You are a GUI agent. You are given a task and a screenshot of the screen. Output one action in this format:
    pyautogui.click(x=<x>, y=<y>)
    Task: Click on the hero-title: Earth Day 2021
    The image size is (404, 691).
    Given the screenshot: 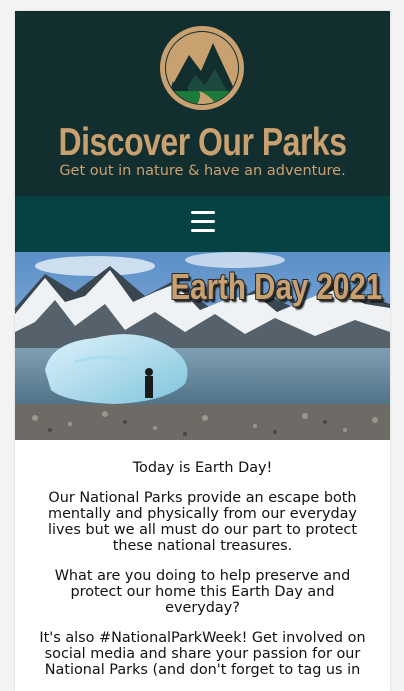 What is the action you would take?
    pyautogui.click(x=276, y=286)
    